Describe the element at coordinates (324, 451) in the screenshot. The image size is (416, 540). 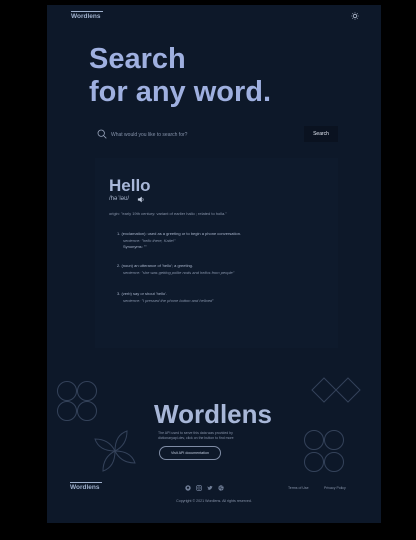
I see `circles-decoration-right` at that location.